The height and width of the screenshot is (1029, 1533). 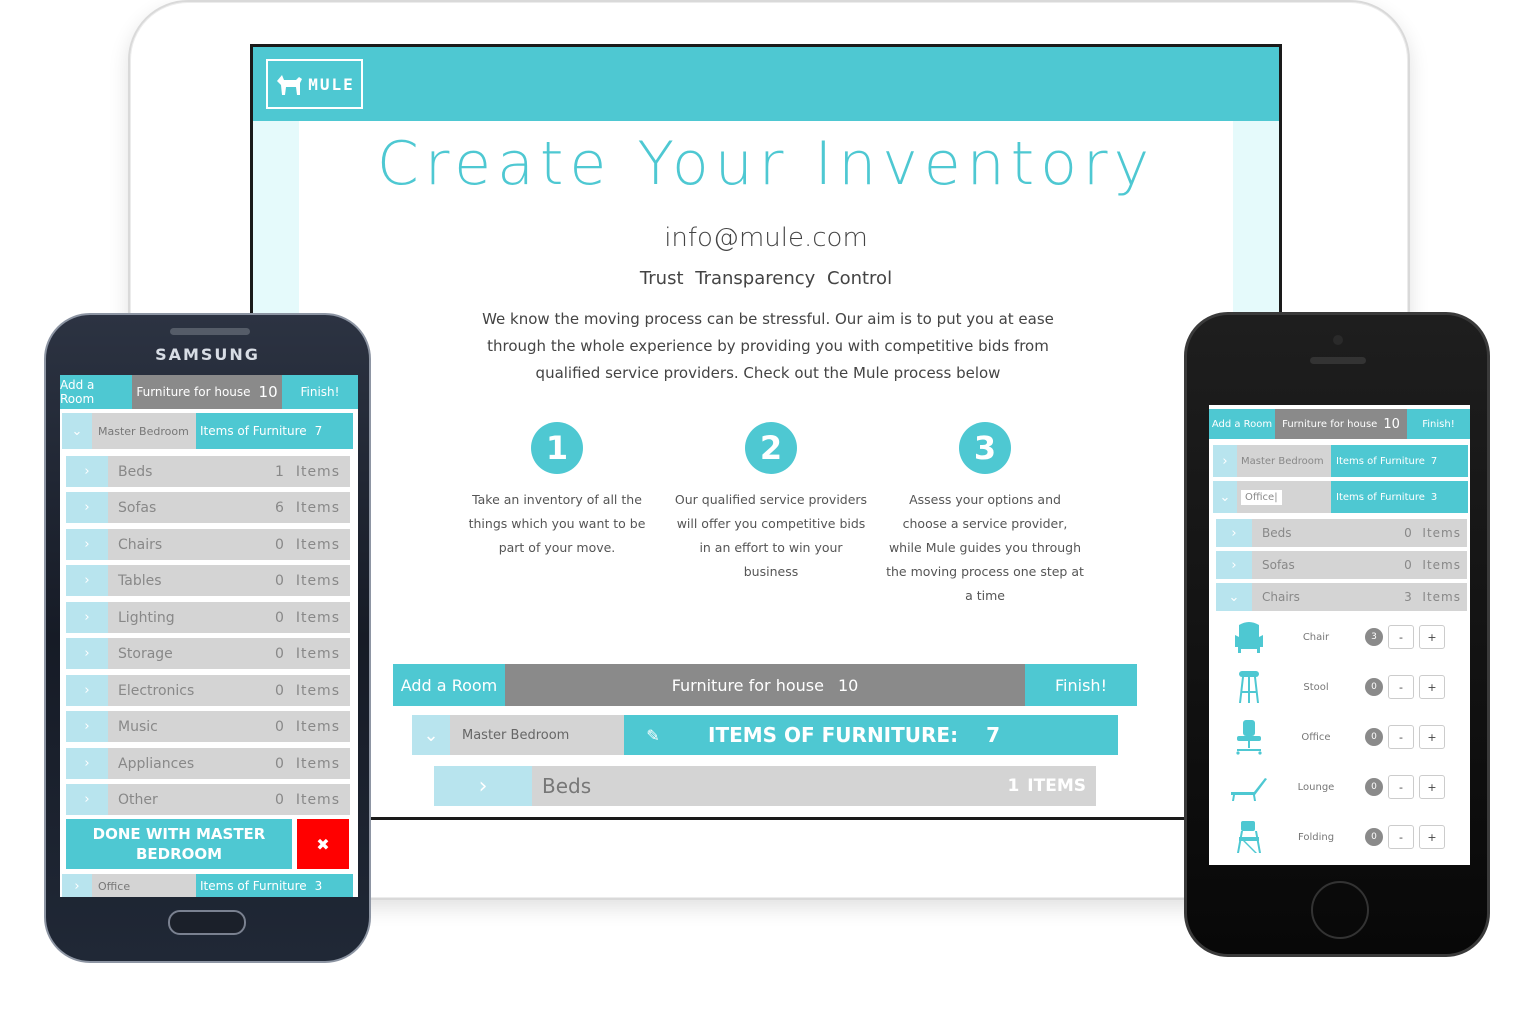 I want to click on pencil-icon: ✎, so click(x=653, y=735).